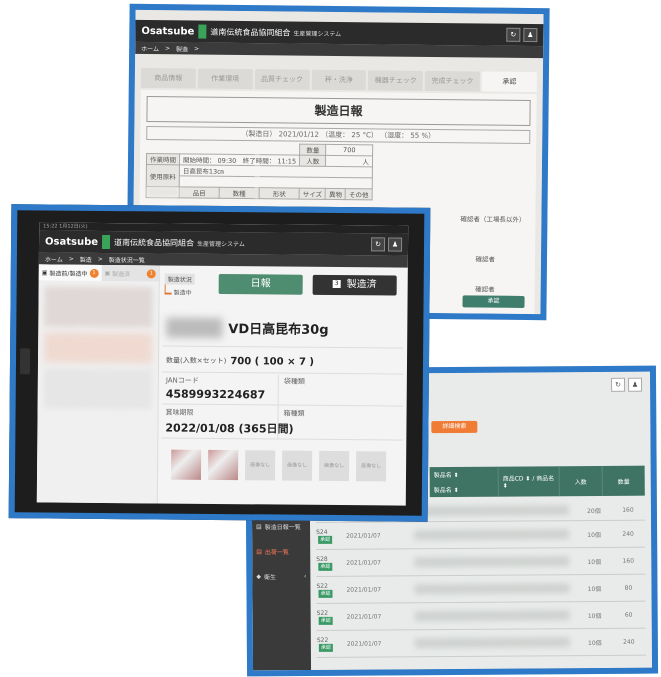 The width and height of the screenshot is (661, 677). I want to click on tab-quality-check: 品質チェック, so click(282, 79).